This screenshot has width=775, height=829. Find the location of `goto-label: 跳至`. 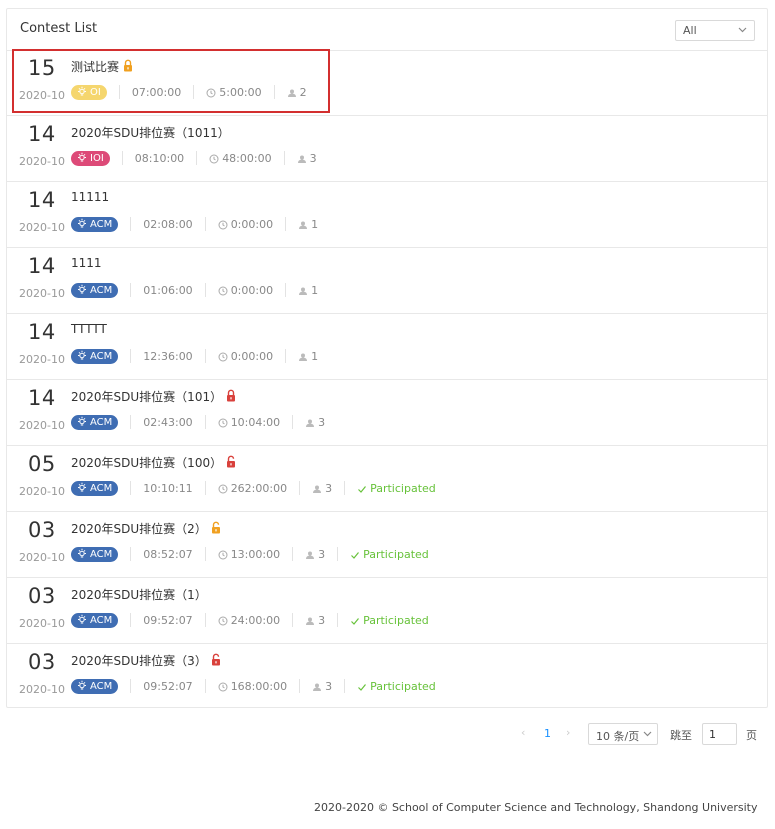

goto-label: 跳至 is located at coordinates (681, 735).